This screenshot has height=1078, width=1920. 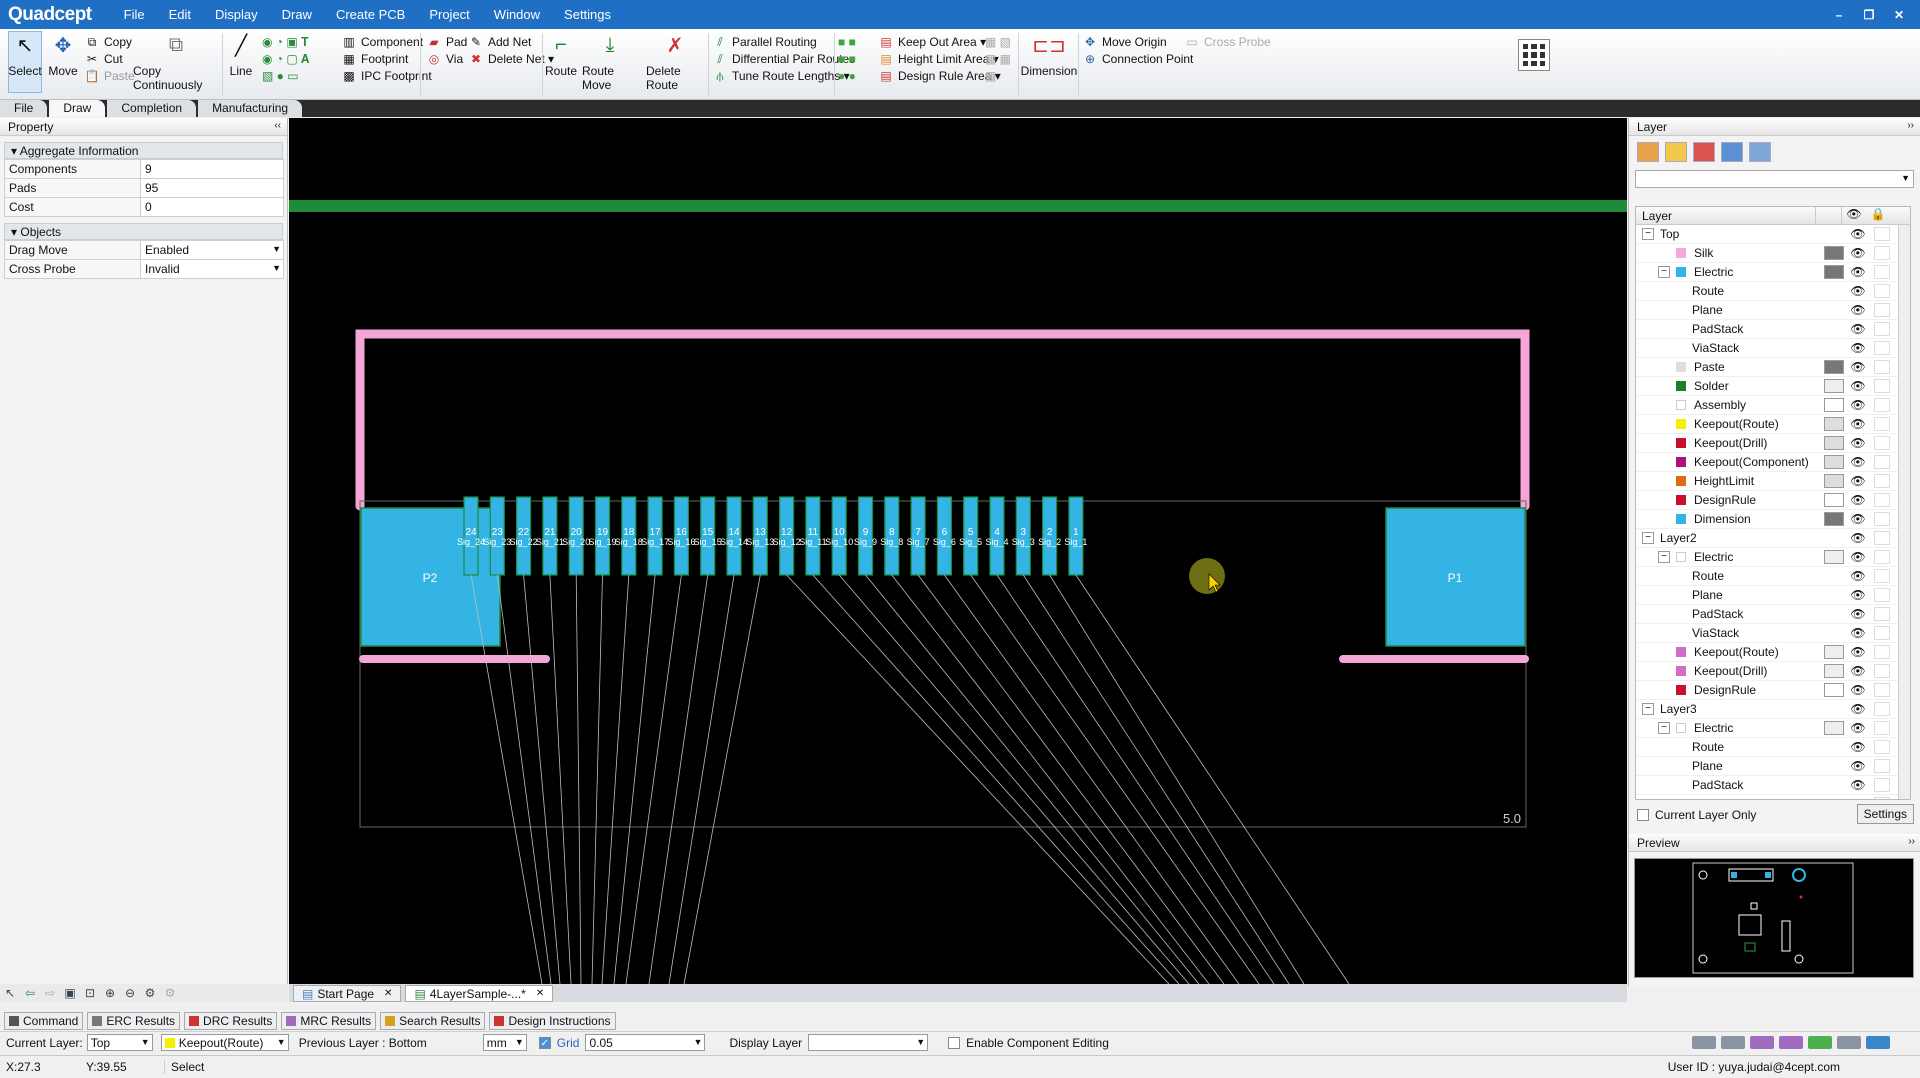 I want to click on grid-checkbox: ✓, so click(x=544, y=1042).